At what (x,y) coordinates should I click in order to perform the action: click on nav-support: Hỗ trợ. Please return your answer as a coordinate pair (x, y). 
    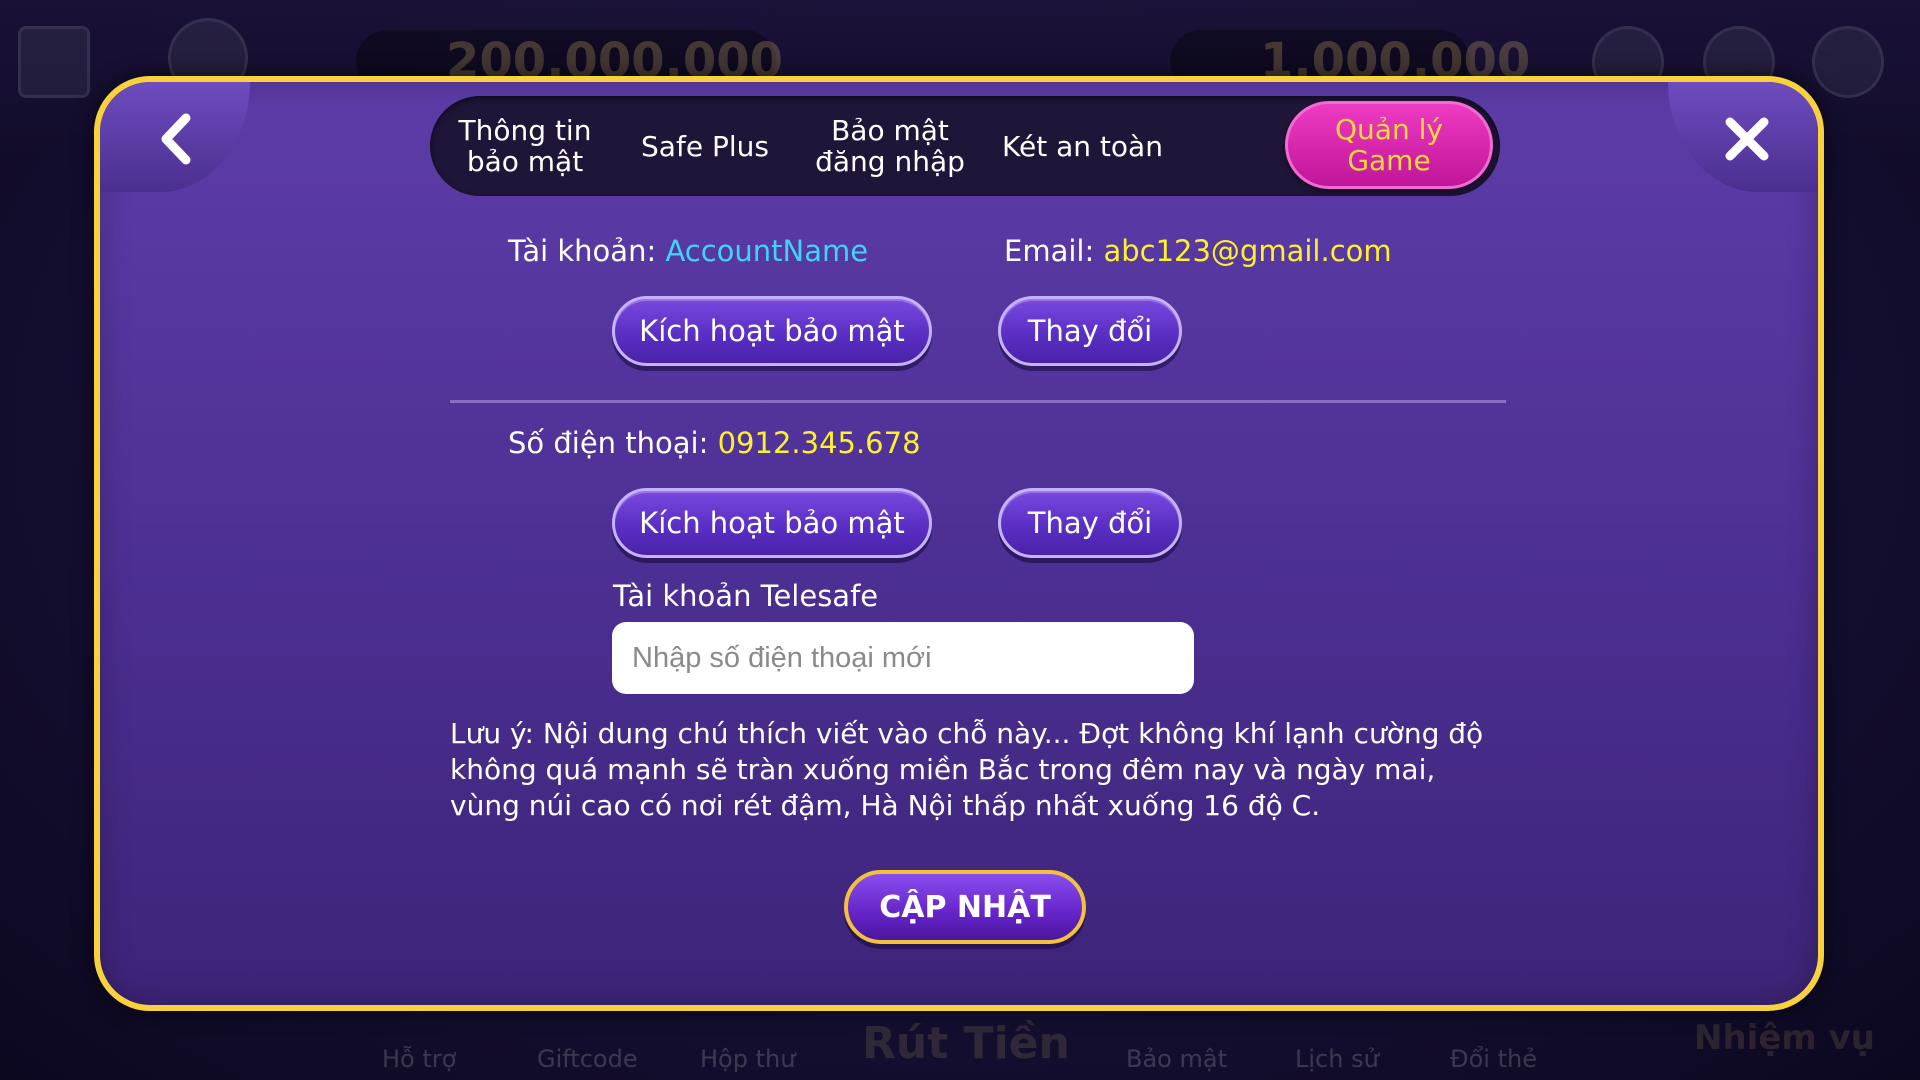
    Looking at the image, I should click on (419, 1059).